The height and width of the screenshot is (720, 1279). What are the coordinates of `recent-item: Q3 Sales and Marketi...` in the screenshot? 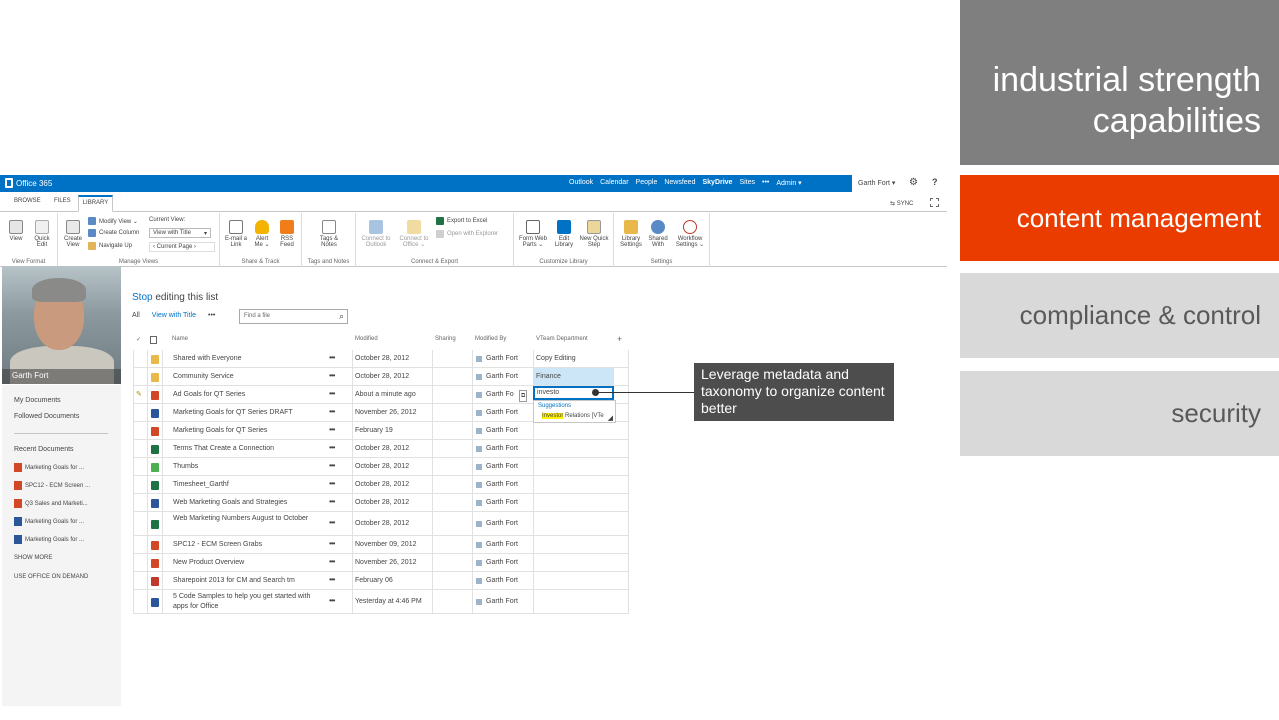 It's located at (51, 503).